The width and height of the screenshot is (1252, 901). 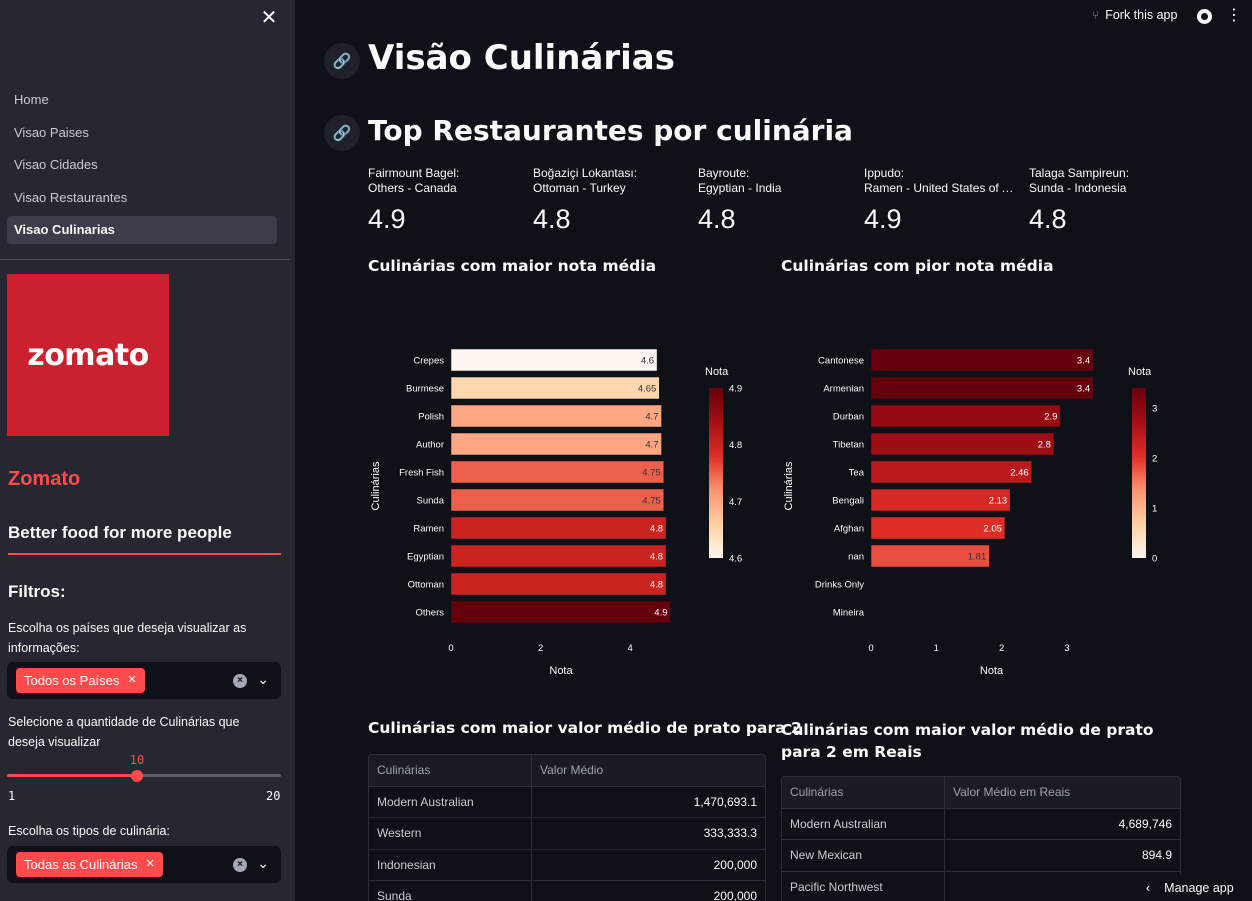 What do you see at coordinates (1140, 372) in the screenshot?
I see `colorbar-title: Nota` at bounding box center [1140, 372].